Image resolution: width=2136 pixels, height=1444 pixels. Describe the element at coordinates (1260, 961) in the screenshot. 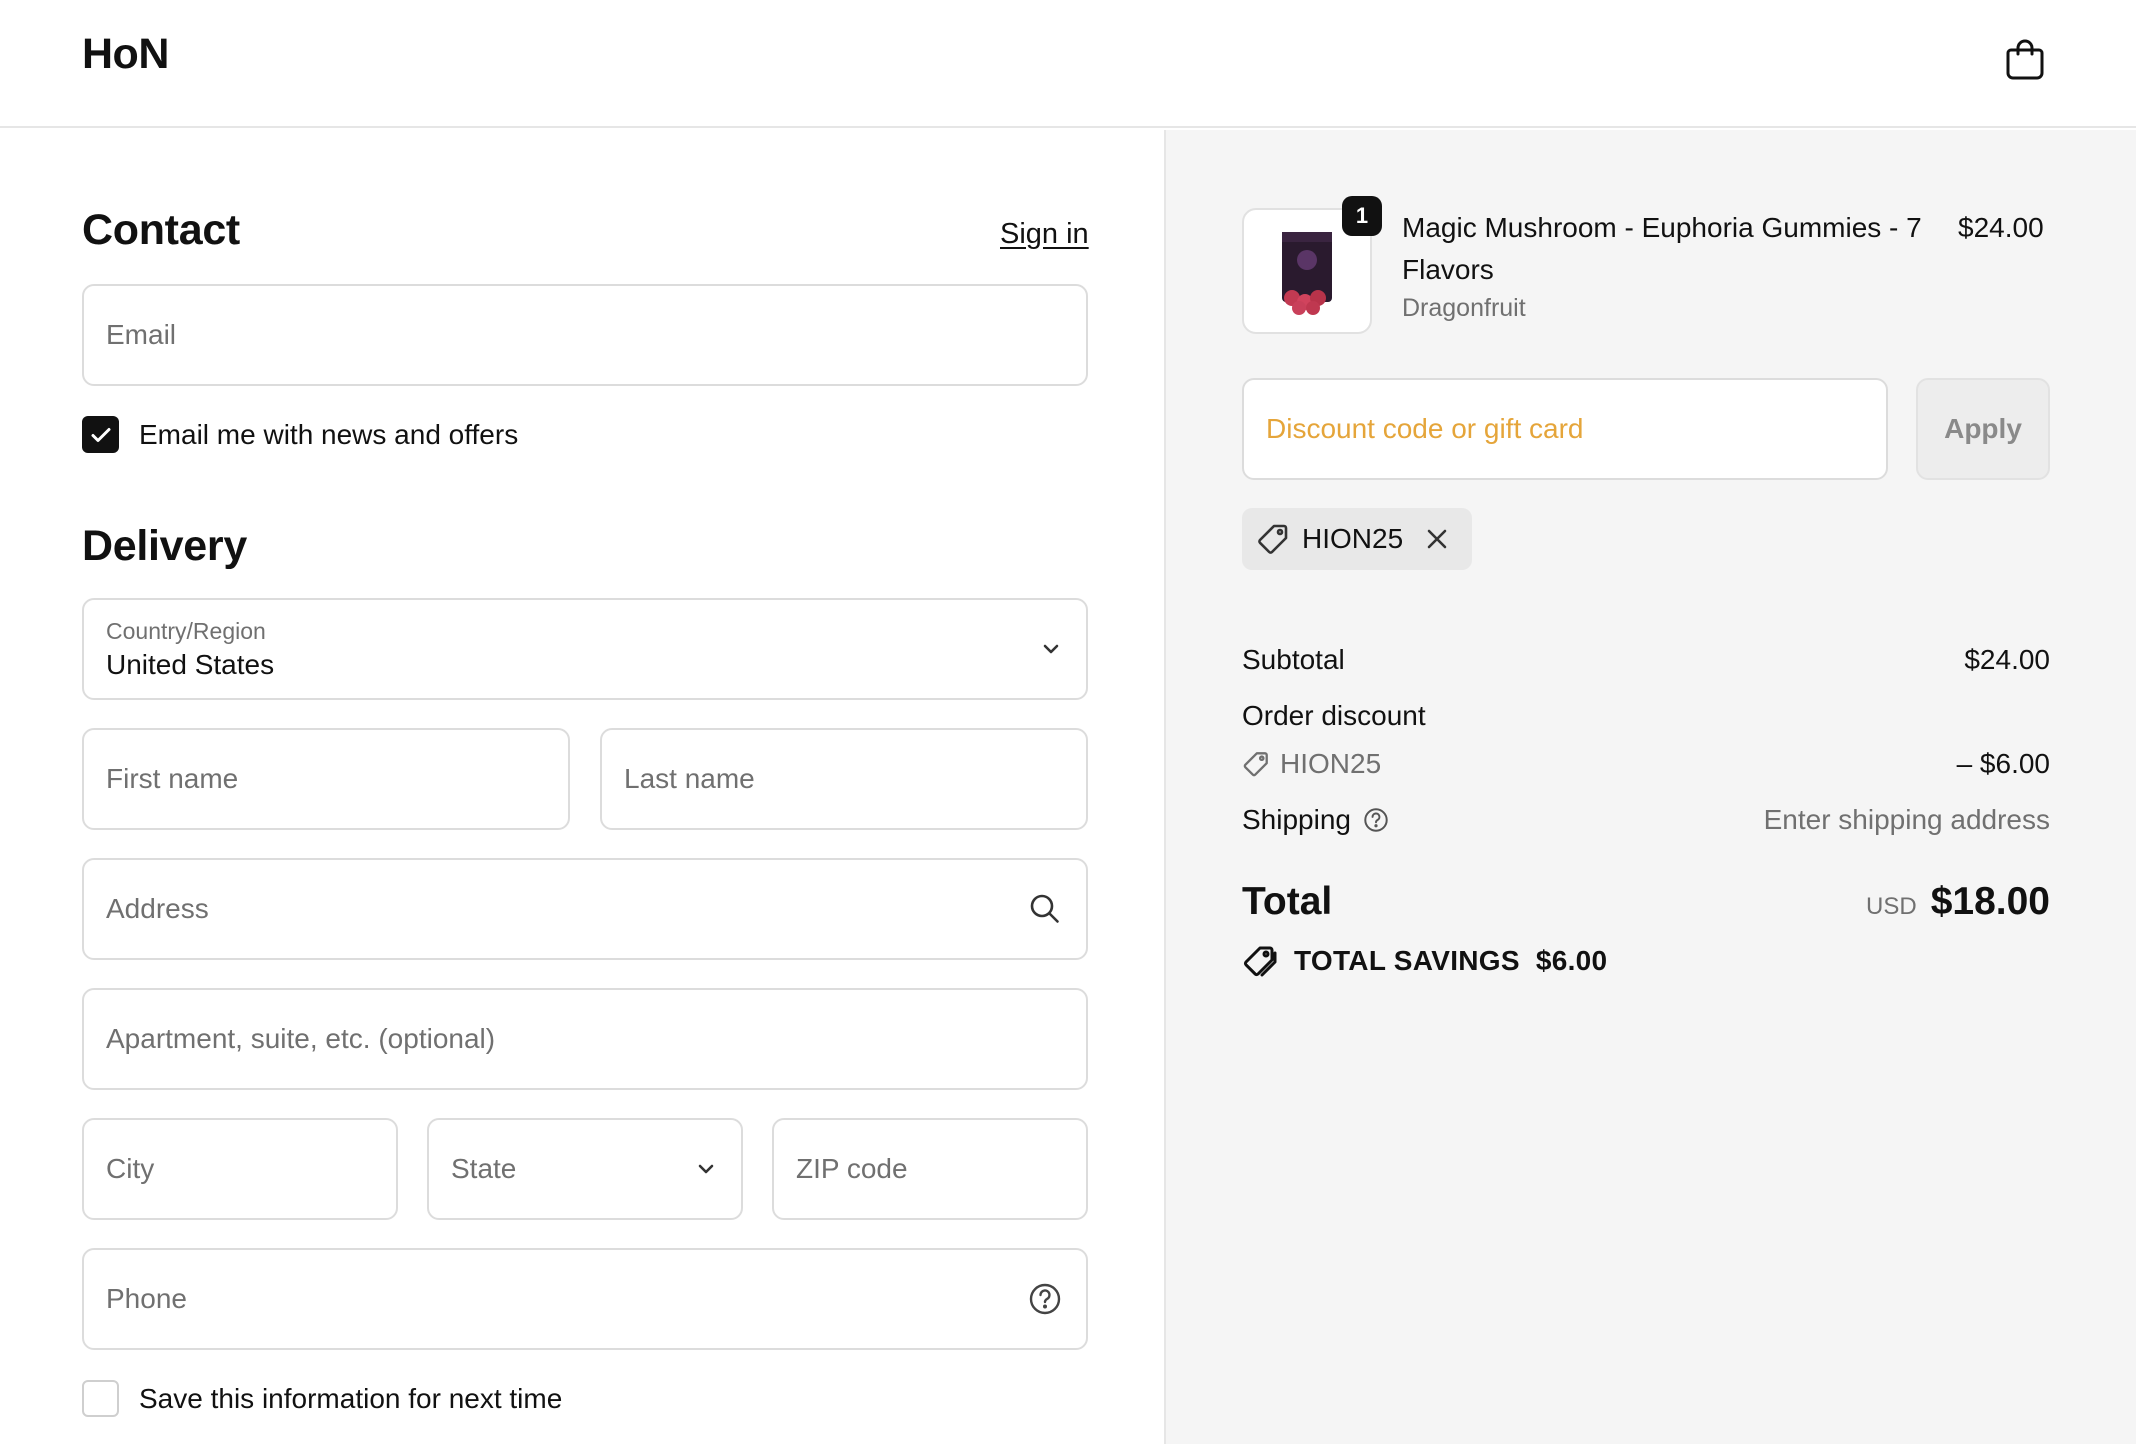

I see `tags-icon` at that location.